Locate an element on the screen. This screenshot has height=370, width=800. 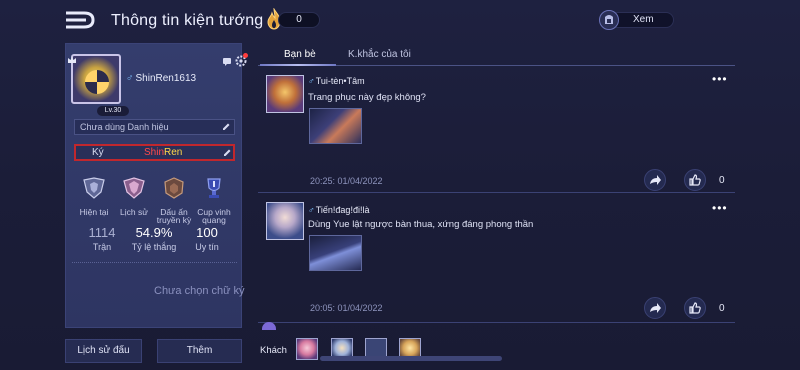
view-label: Xem is located at coordinates (643, 19).